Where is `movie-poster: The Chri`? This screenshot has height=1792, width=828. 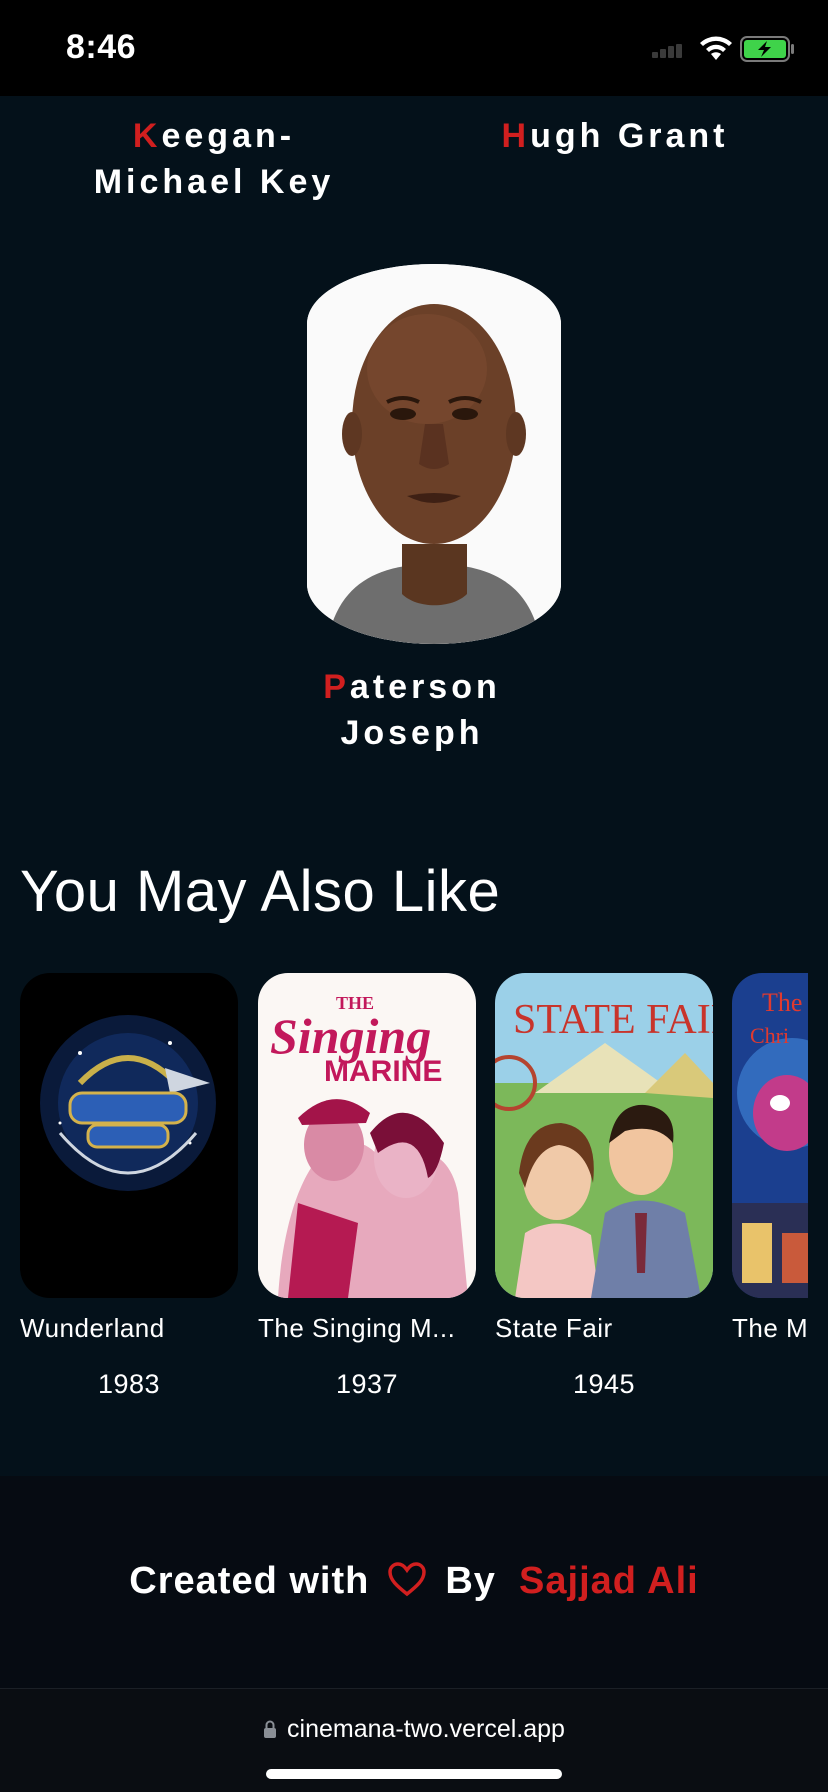 movie-poster: The Chri is located at coordinates (770, 1135).